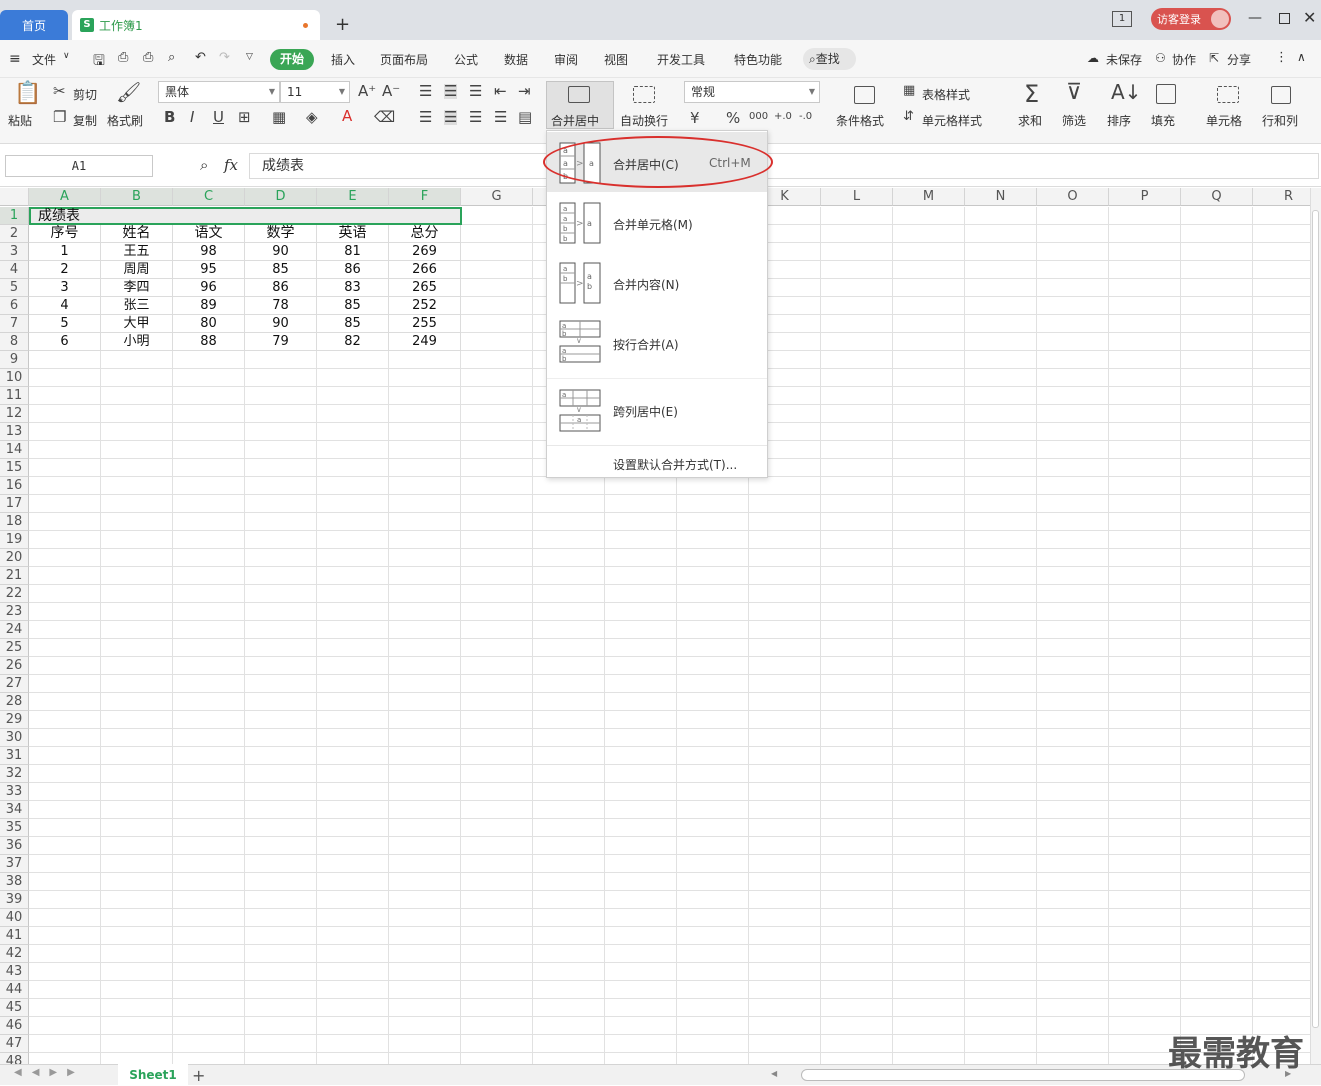  I want to click on format-painter-button: 格式刷, so click(125, 120).